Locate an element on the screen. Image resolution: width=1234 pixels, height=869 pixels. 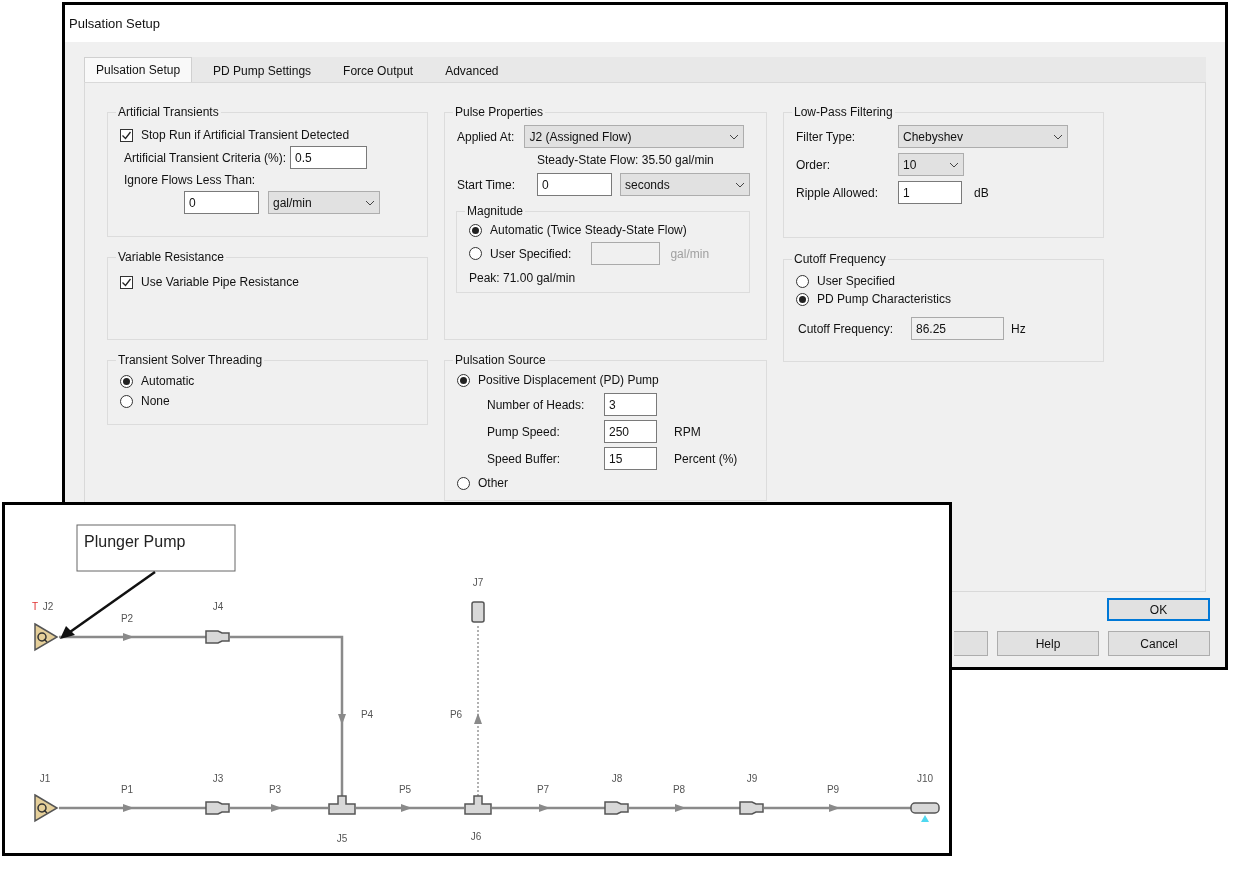
node-label: J7 is located at coordinates (478, 582).